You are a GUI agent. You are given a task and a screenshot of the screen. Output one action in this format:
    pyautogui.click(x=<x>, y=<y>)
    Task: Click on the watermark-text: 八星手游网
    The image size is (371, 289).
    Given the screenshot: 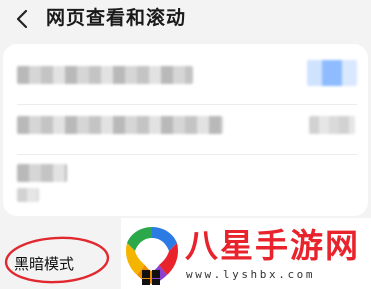 What is the action you would take?
    pyautogui.click(x=272, y=245)
    